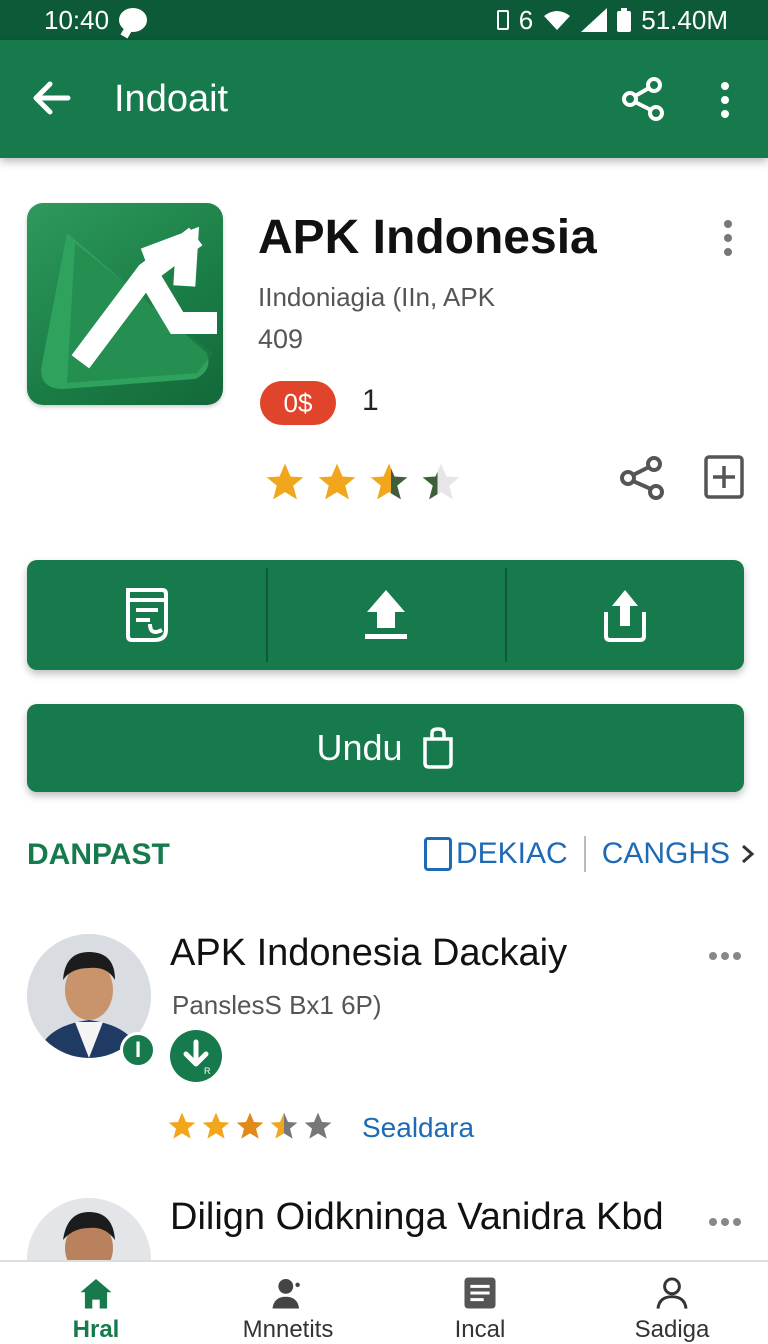  Describe the element at coordinates (594, 20) in the screenshot. I see `signal-icon` at that location.